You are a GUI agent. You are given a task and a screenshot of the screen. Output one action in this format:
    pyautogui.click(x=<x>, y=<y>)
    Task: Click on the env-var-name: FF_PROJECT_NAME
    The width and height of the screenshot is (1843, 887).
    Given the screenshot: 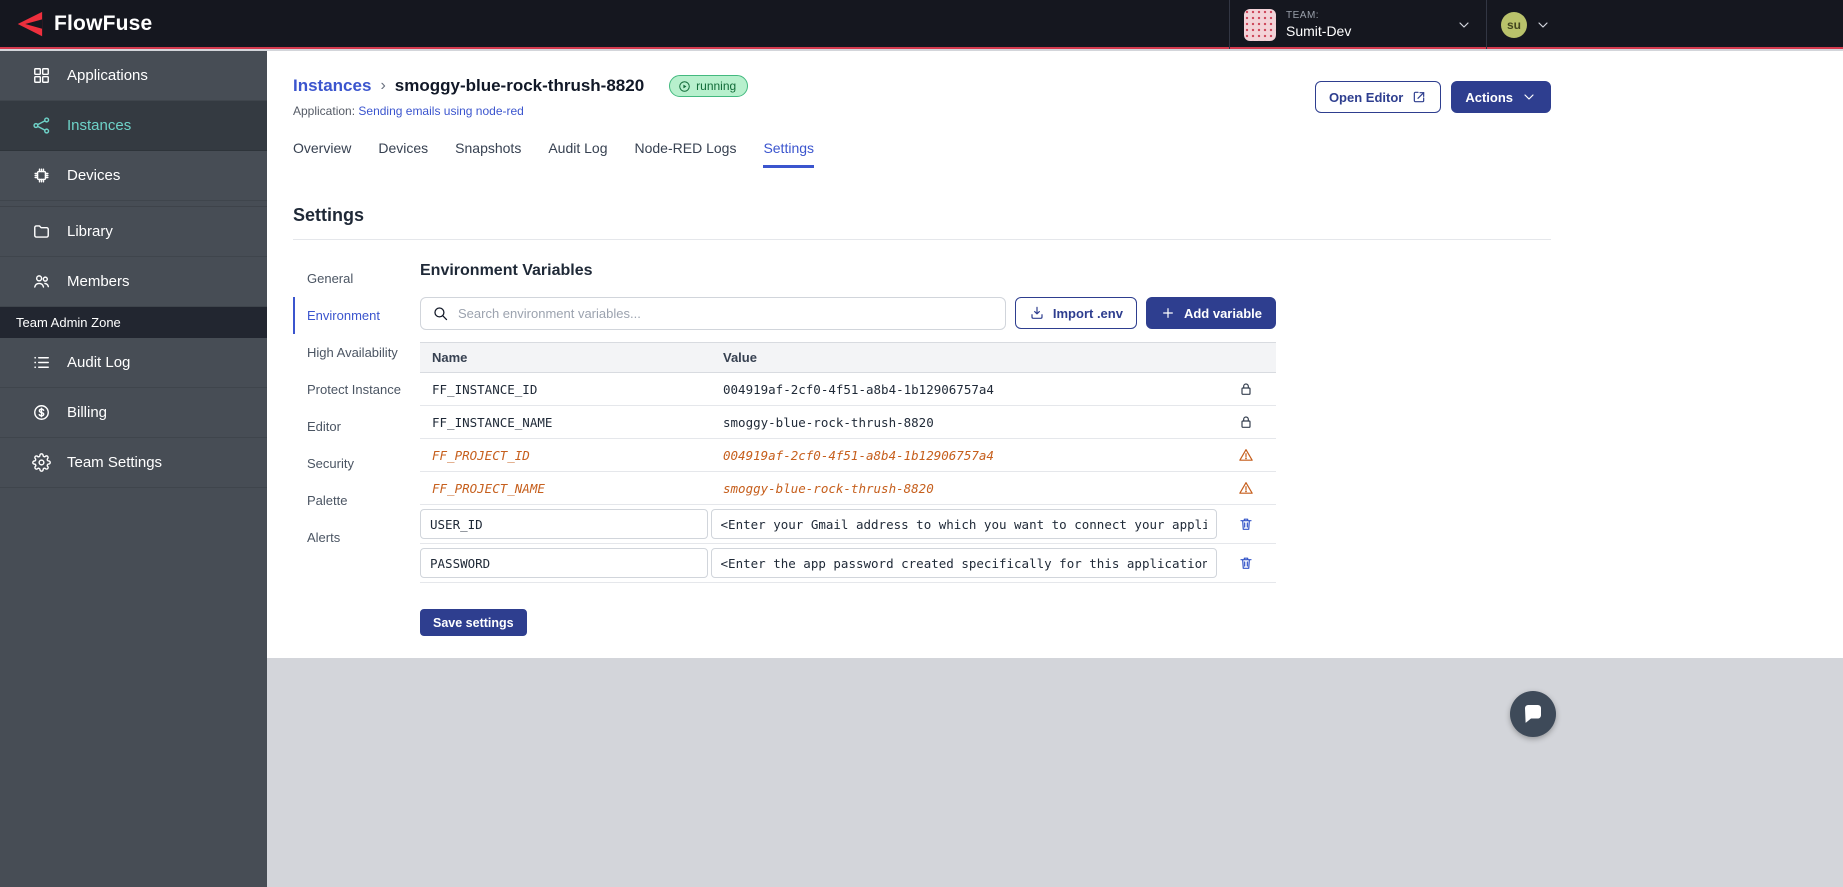 What is the action you would take?
    pyautogui.click(x=488, y=488)
    